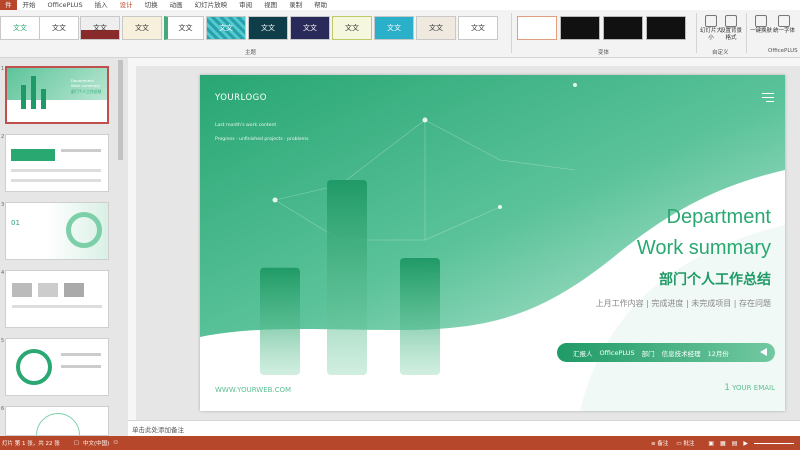  Describe the element at coordinates (583, 353) in the screenshot. I see `reporter-label: 汇报人` at that location.